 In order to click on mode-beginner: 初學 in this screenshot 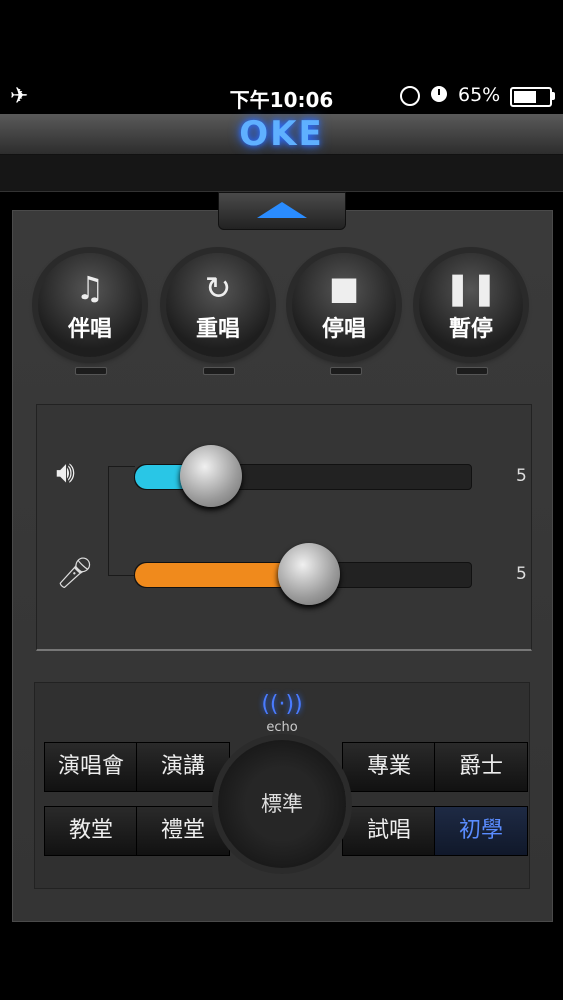, I will do `click(481, 831)`.